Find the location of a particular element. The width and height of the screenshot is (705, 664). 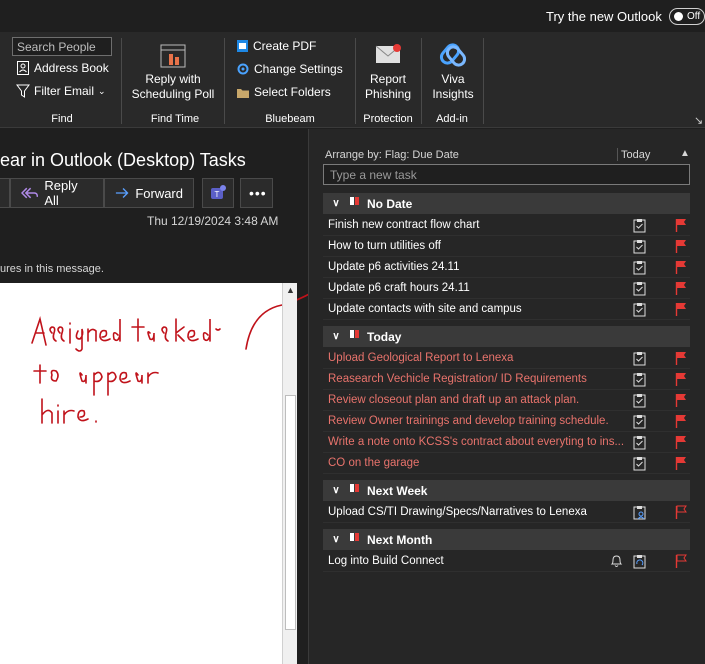

task-subject: Log into Build Connect is located at coordinates (478, 561).